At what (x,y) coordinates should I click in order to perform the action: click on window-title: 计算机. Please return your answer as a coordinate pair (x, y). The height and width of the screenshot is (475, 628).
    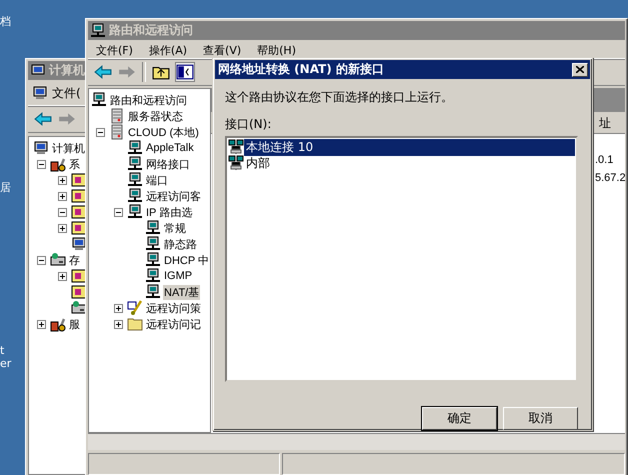
    Looking at the image, I should click on (67, 70).